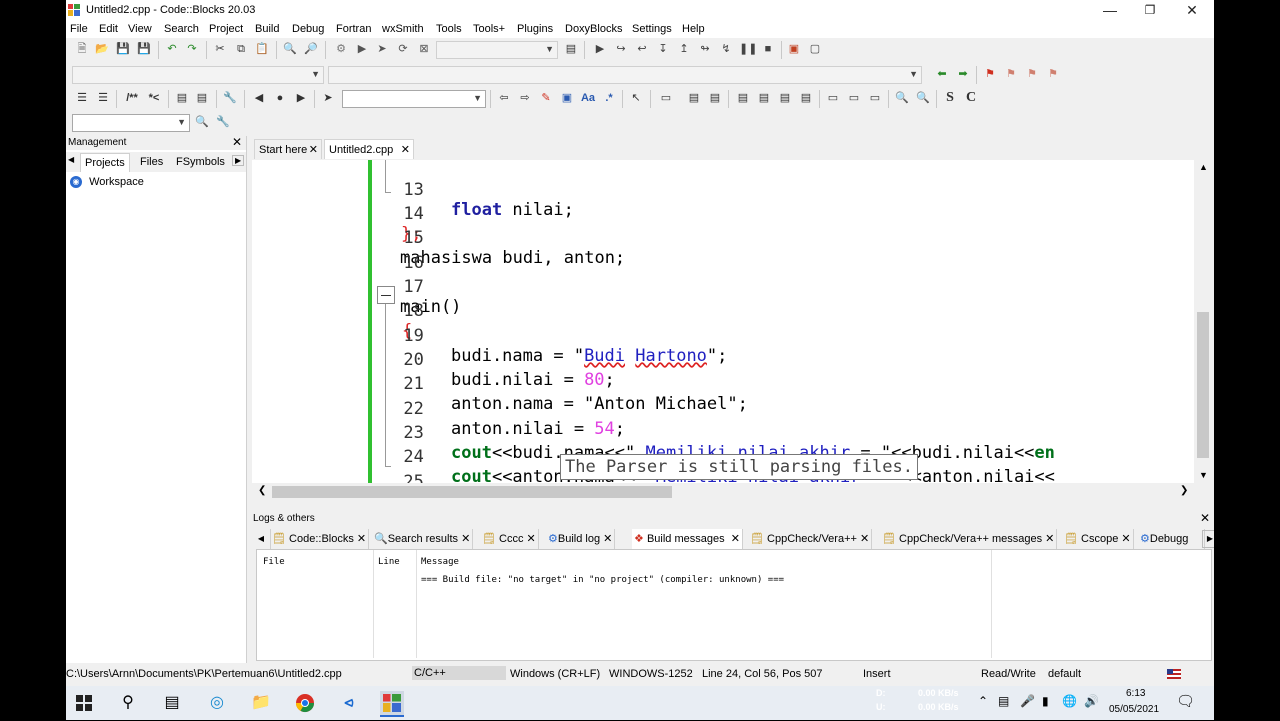  I want to click on tab-close-icon: ✕, so click(405, 150).